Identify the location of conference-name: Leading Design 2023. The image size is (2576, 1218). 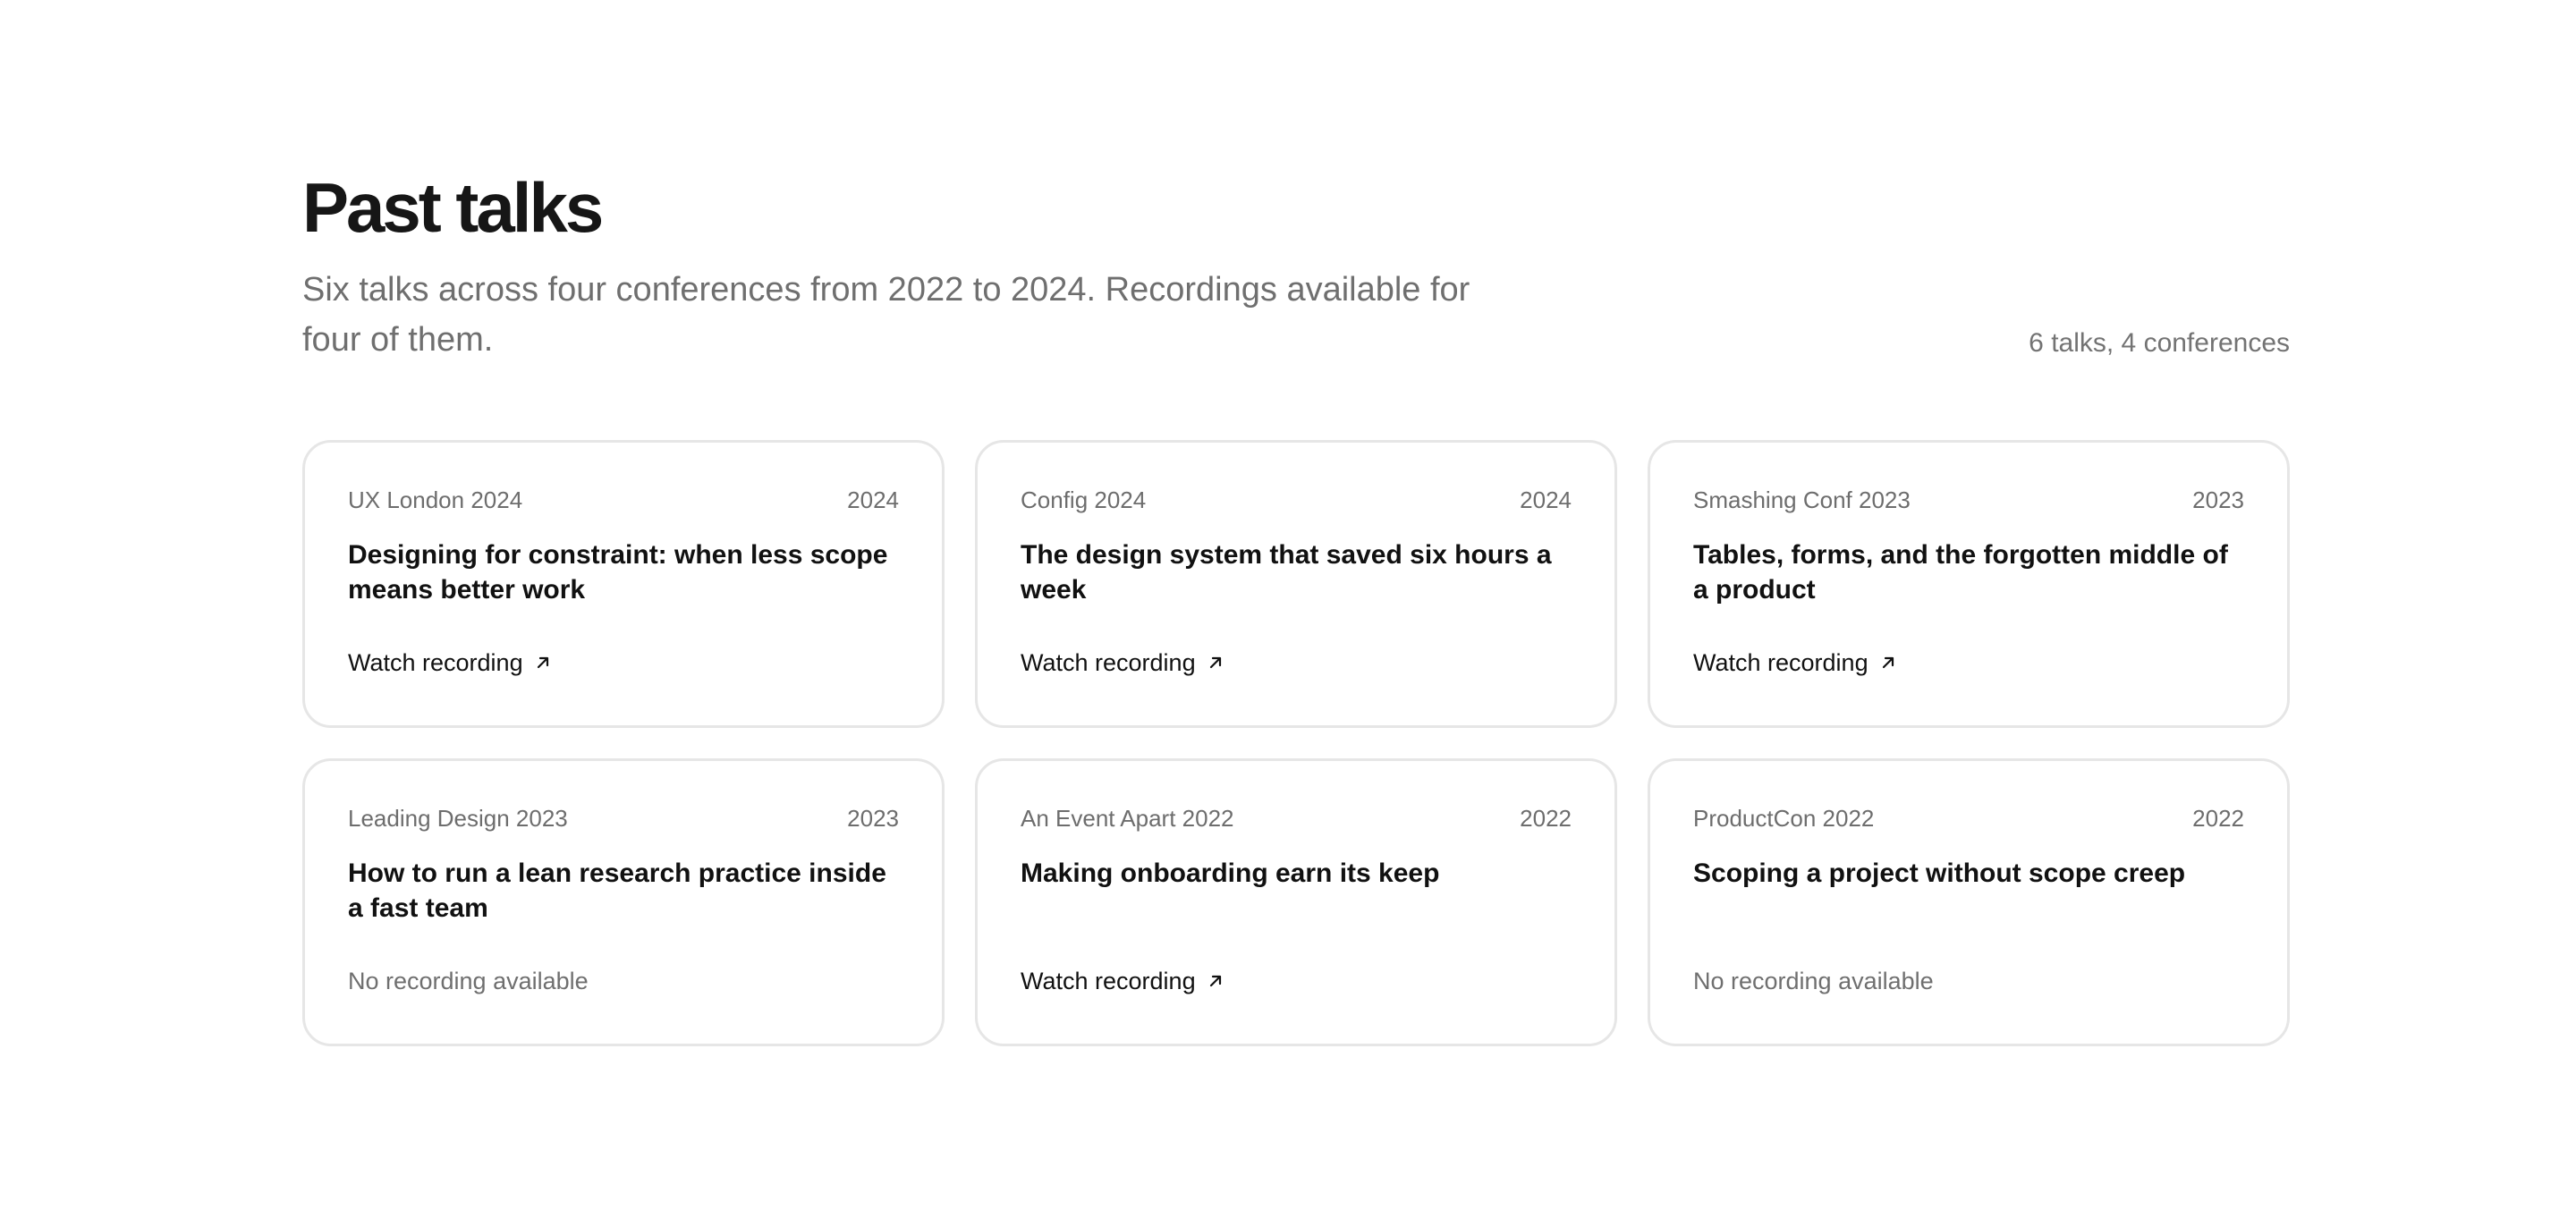
(458, 818).